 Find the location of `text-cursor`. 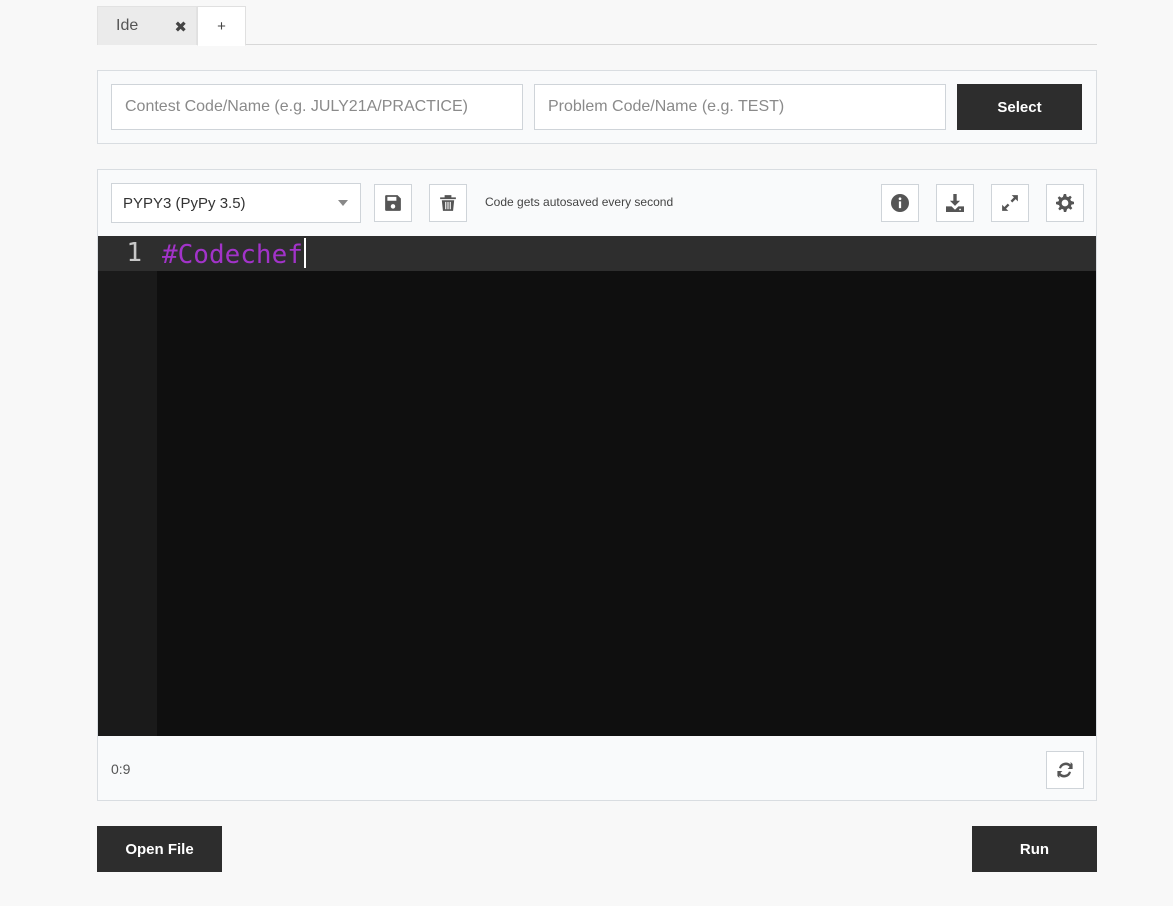

text-cursor is located at coordinates (304, 253).